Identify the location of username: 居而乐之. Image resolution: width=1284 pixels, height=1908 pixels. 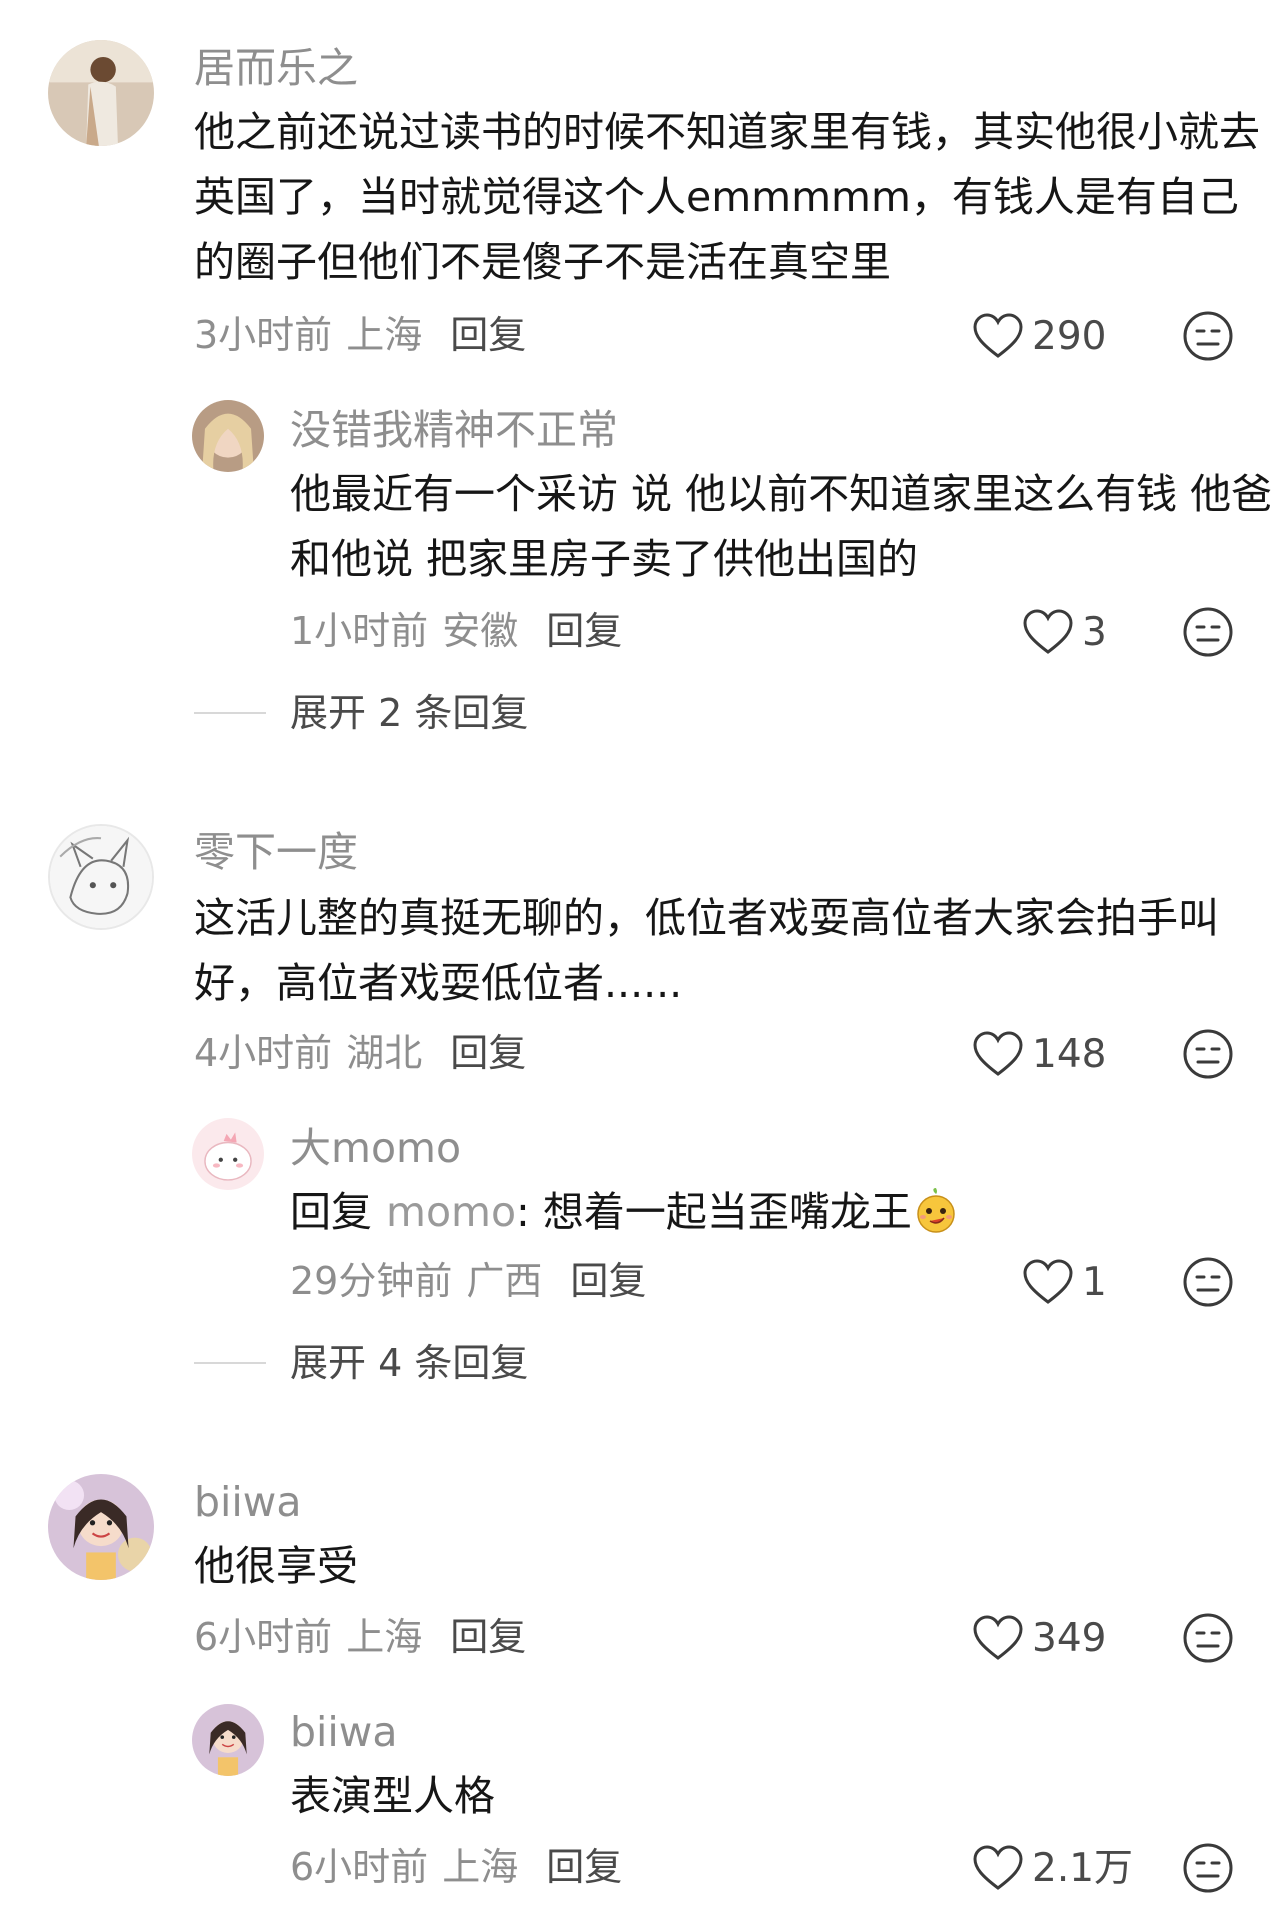
(276, 68).